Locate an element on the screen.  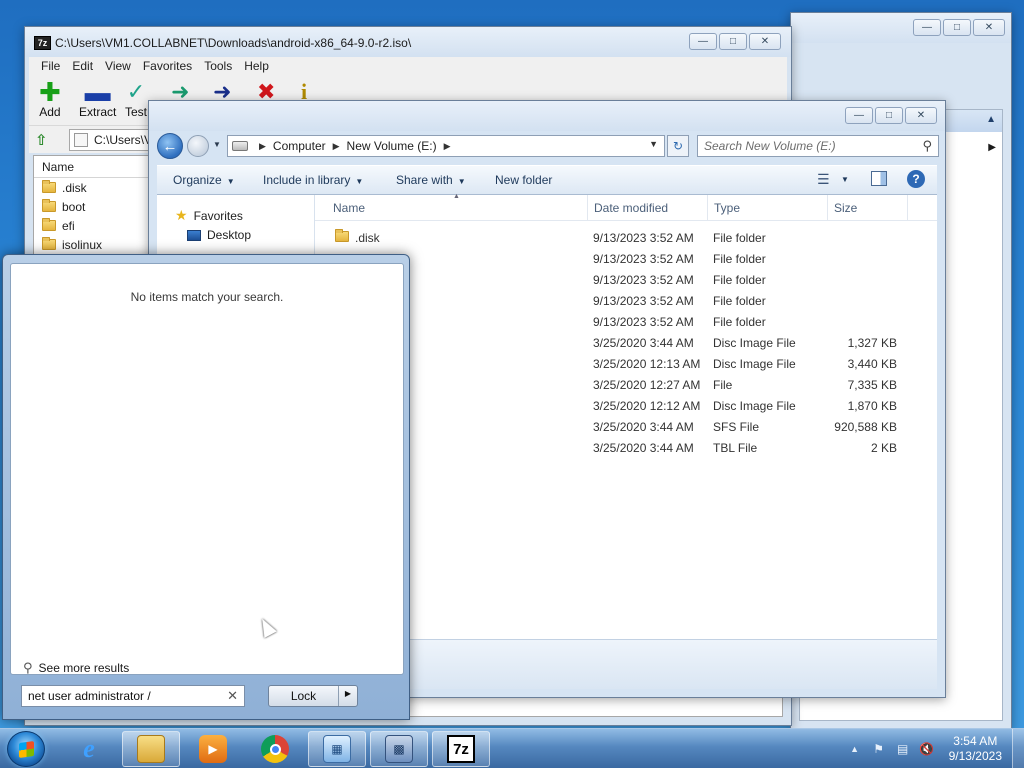
file-size-cell: 7,335 KB is located at coordinates (872, 385).